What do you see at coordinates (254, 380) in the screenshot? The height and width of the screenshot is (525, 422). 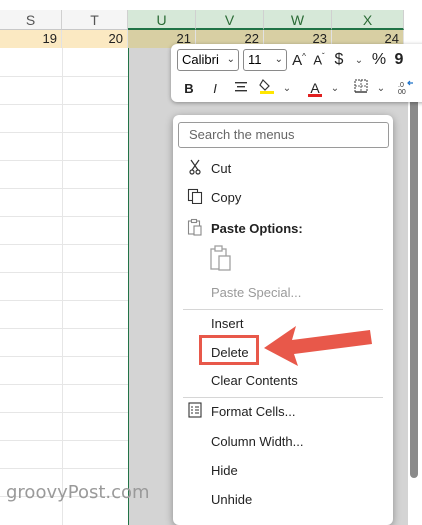 I see `menu-item-label: Clear Contents` at bounding box center [254, 380].